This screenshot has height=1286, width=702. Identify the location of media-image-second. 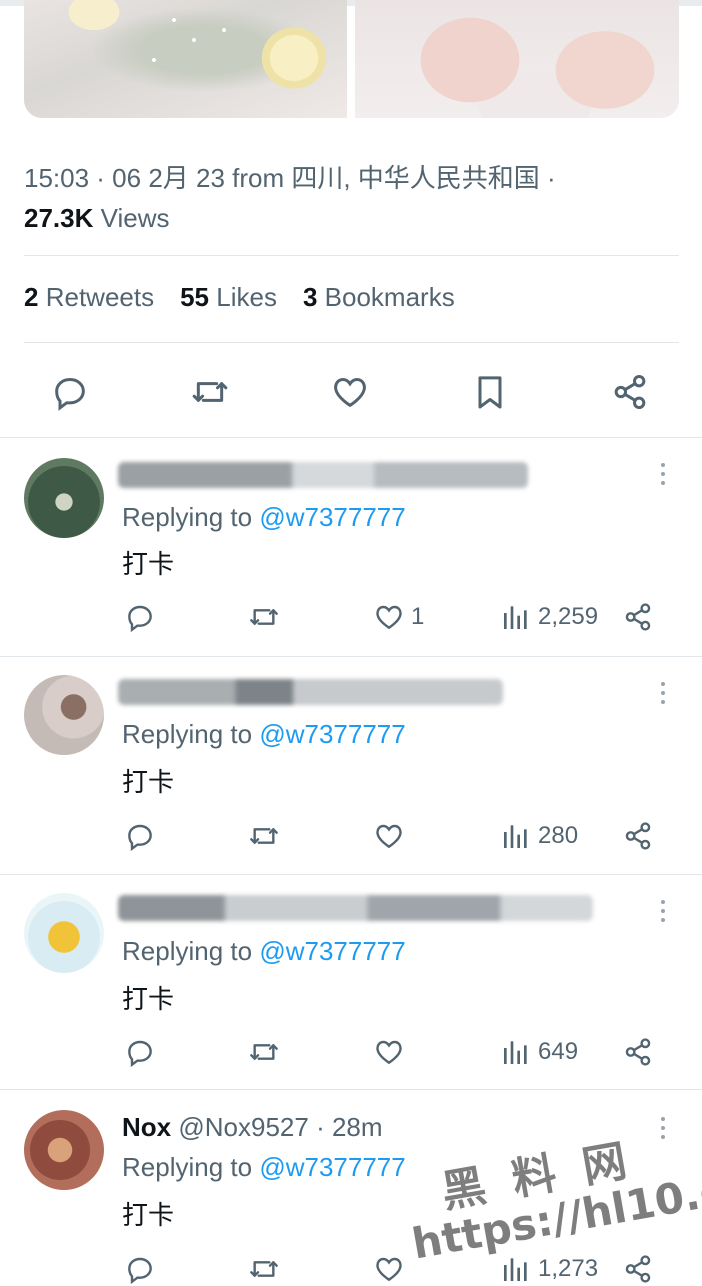
(517, 59).